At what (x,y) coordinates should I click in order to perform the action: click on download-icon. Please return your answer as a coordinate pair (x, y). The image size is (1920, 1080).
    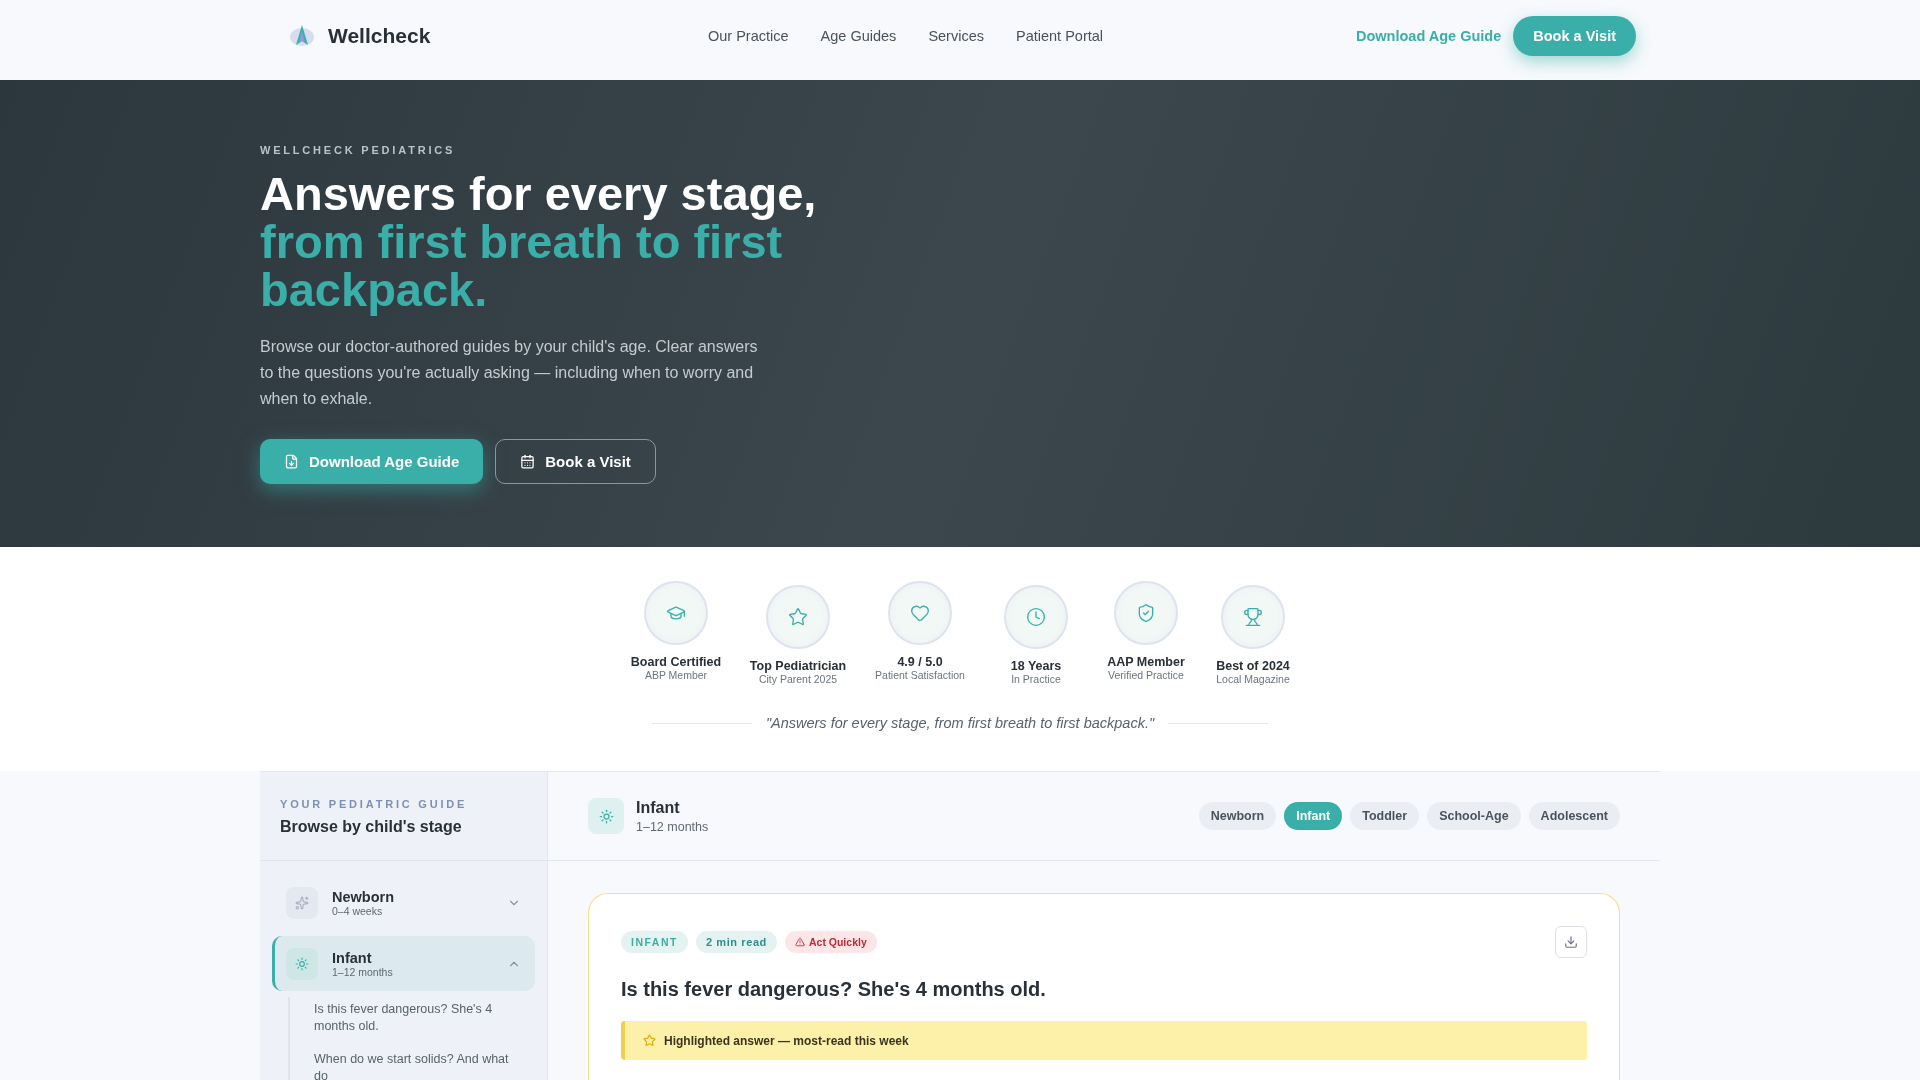
    Looking at the image, I should click on (1571, 942).